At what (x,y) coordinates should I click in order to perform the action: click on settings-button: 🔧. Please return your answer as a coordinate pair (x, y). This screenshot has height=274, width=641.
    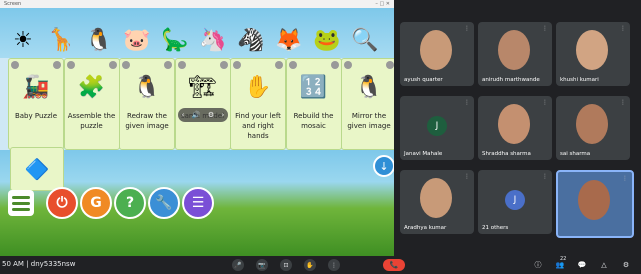
    Looking at the image, I should click on (164, 203).